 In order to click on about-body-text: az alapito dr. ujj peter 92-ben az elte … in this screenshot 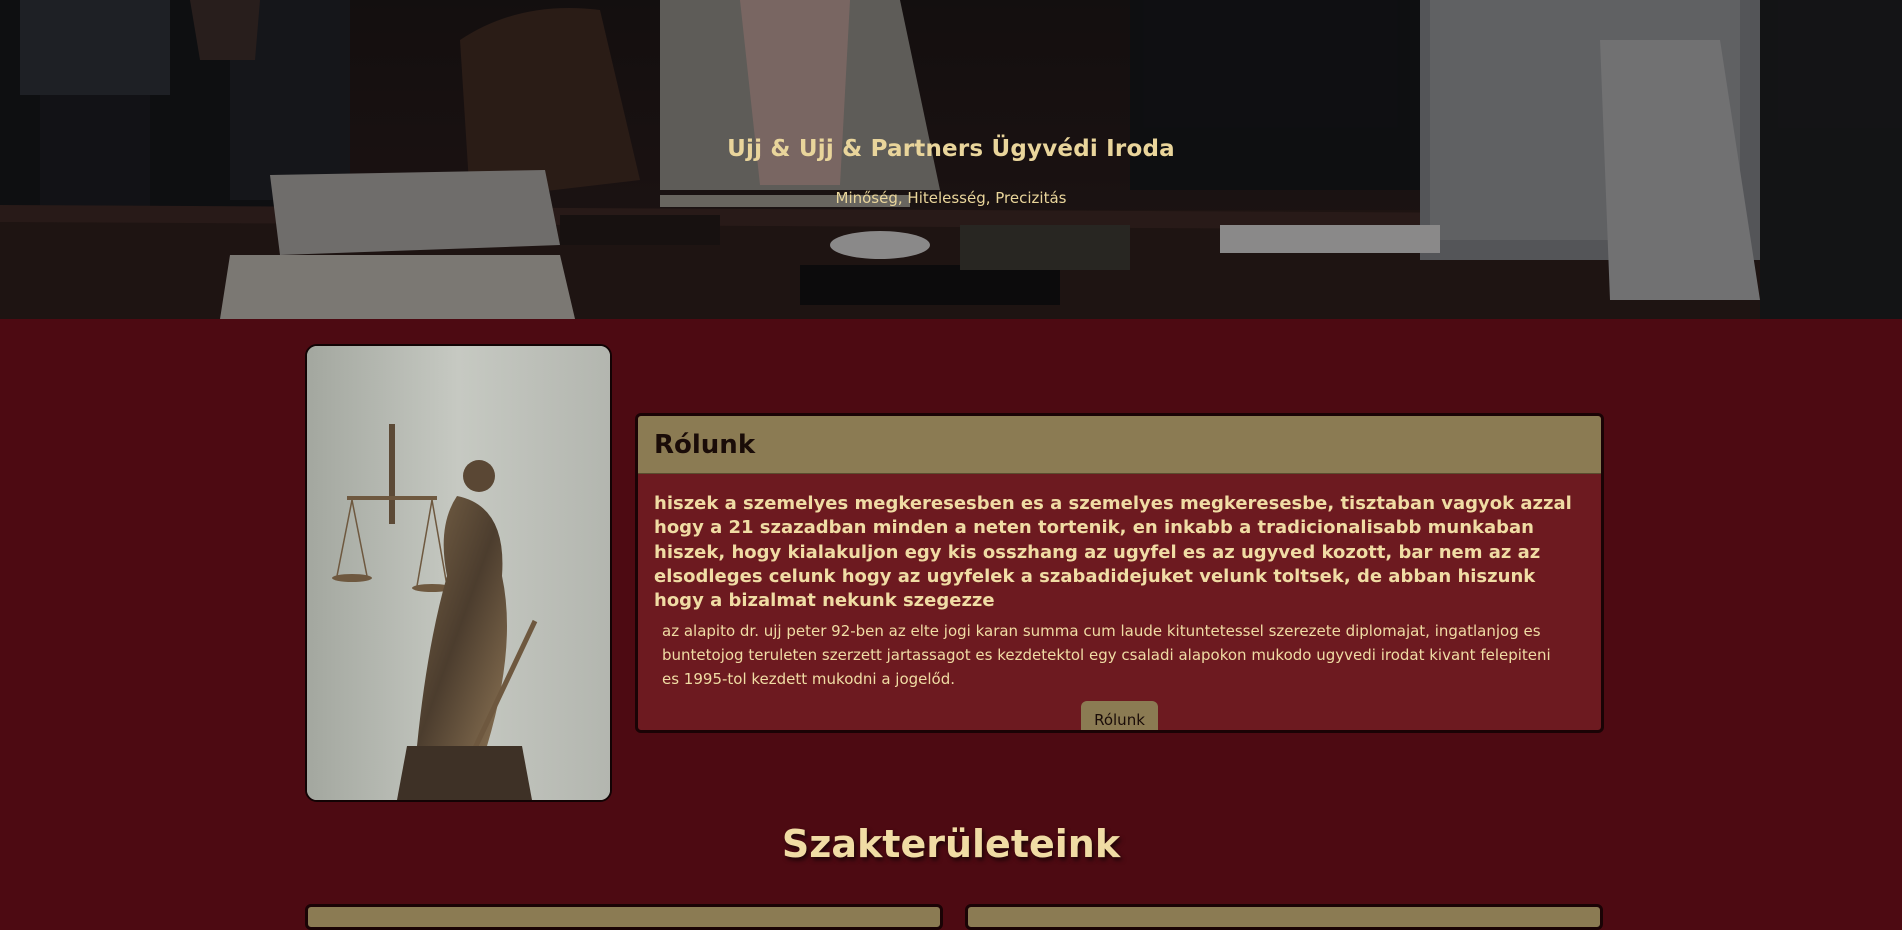, I will do `click(1106, 655)`.